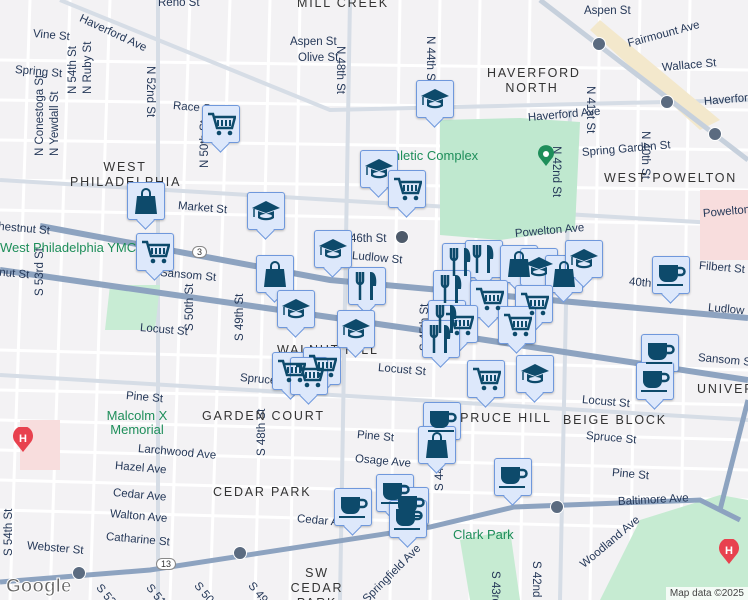 This screenshot has height=600, width=748. What do you see at coordinates (179, 4) in the screenshot?
I see `street-label: Reno St` at bounding box center [179, 4].